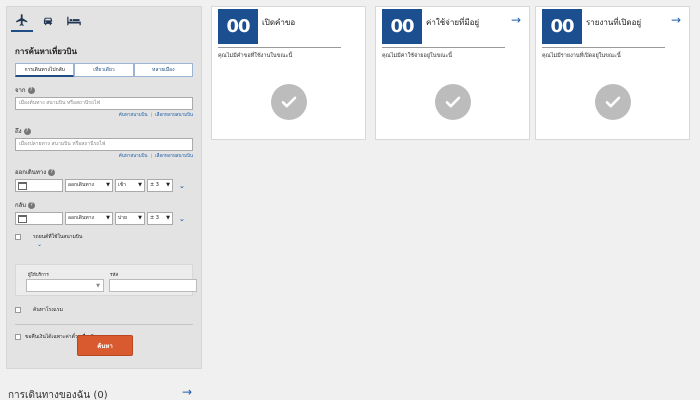 This screenshot has height=400, width=700. I want to click on card-empty-text: คุณไม่มีคำขอที่ใช้งานในขณะนี้, so click(255, 56).